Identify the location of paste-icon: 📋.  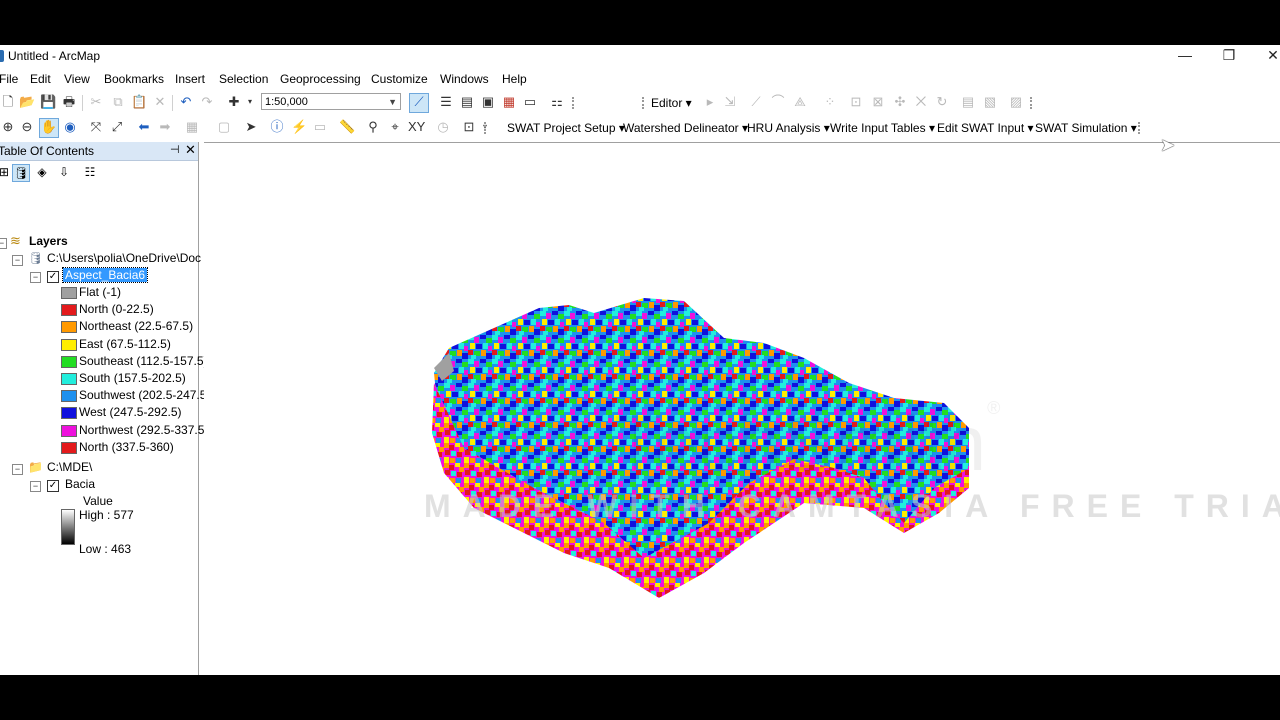
(139, 102).